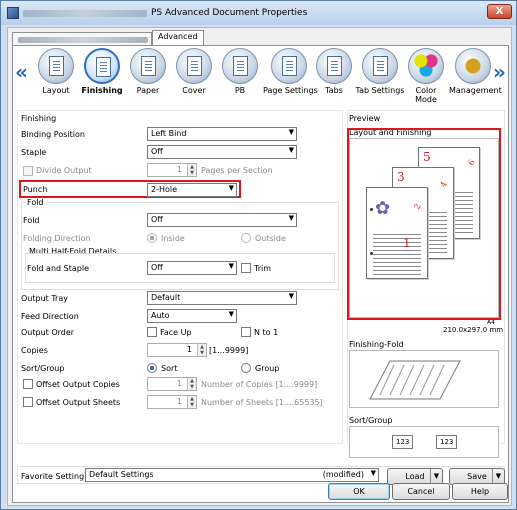 The height and width of the screenshot is (510, 517). I want to click on tab-tabs: Tabs, so click(334, 77).